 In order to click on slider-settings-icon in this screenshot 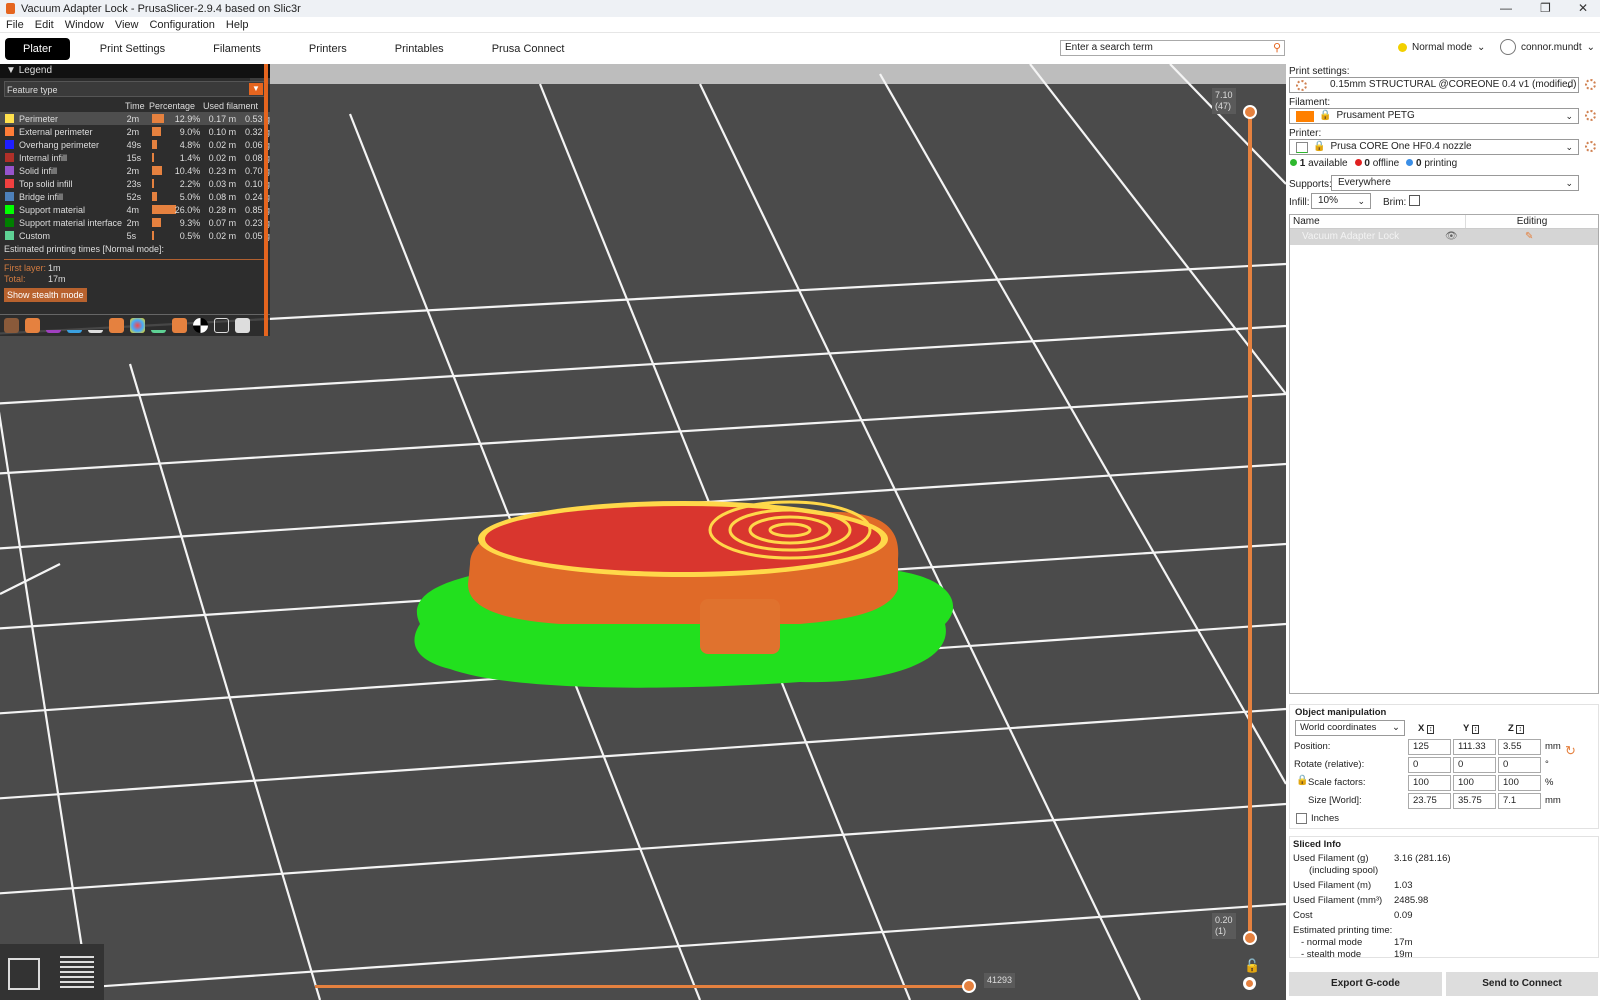, I will do `click(1249, 983)`.